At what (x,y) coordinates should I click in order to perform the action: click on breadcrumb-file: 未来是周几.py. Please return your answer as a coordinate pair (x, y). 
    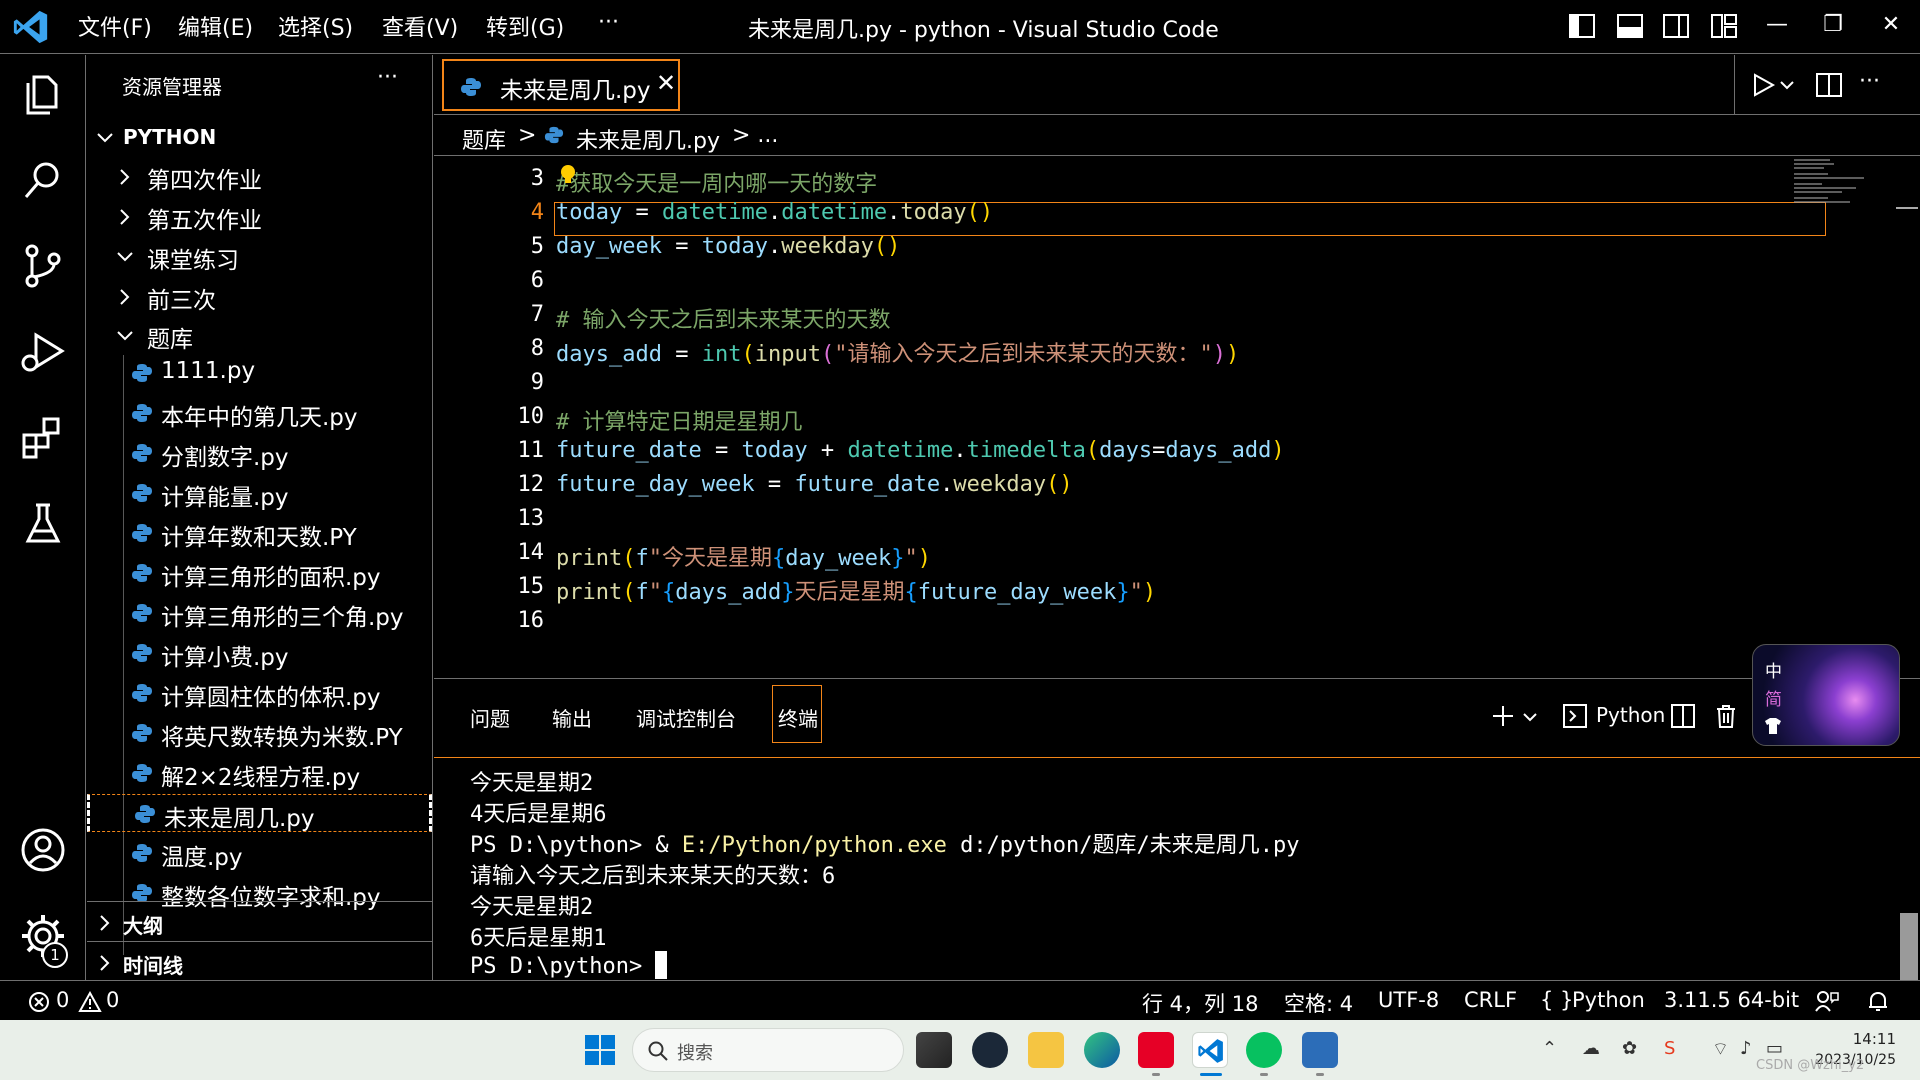
    Looking at the image, I should click on (648, 139).